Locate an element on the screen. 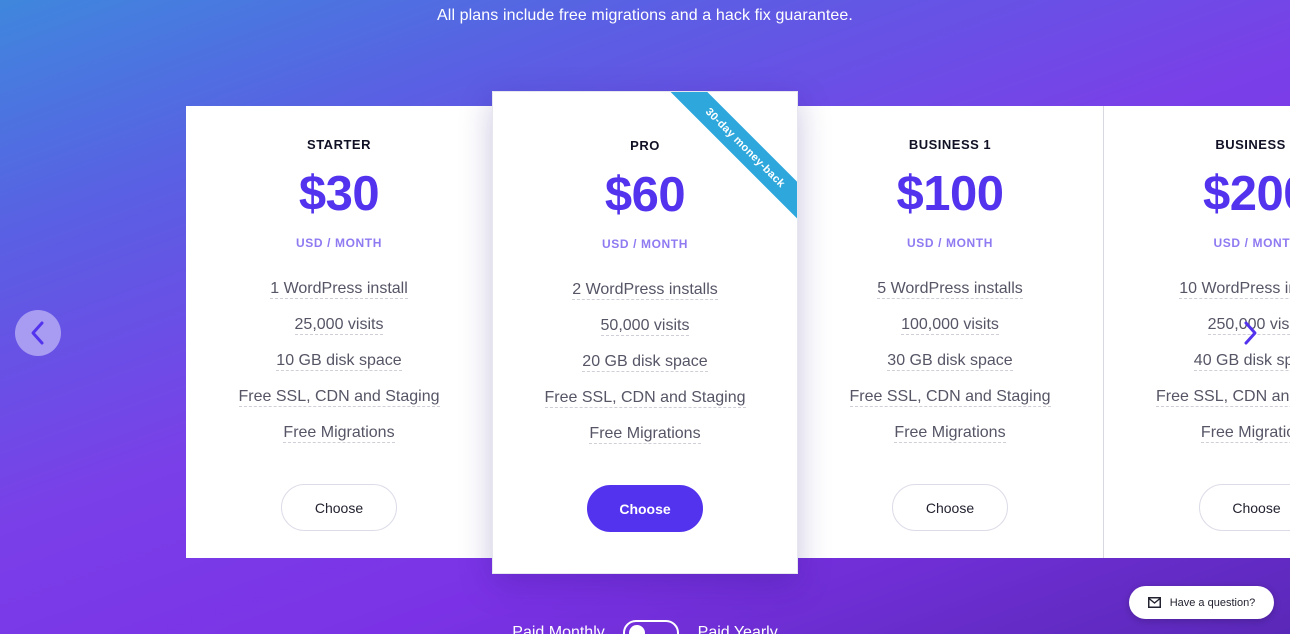 The image size is (1290, 634). choose-pro-button: Choose is located at coordinates (645, 508).